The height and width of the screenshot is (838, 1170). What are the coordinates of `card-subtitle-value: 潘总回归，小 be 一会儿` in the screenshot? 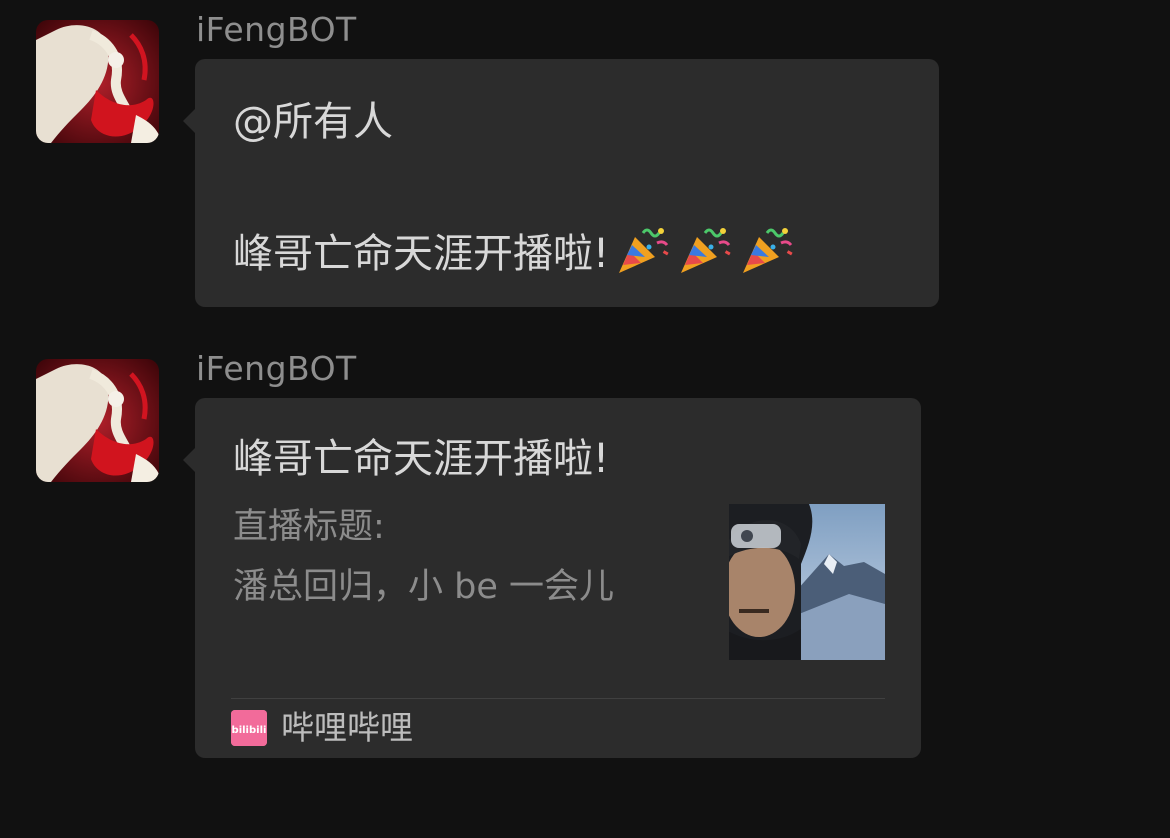 It's located at (424, 587).